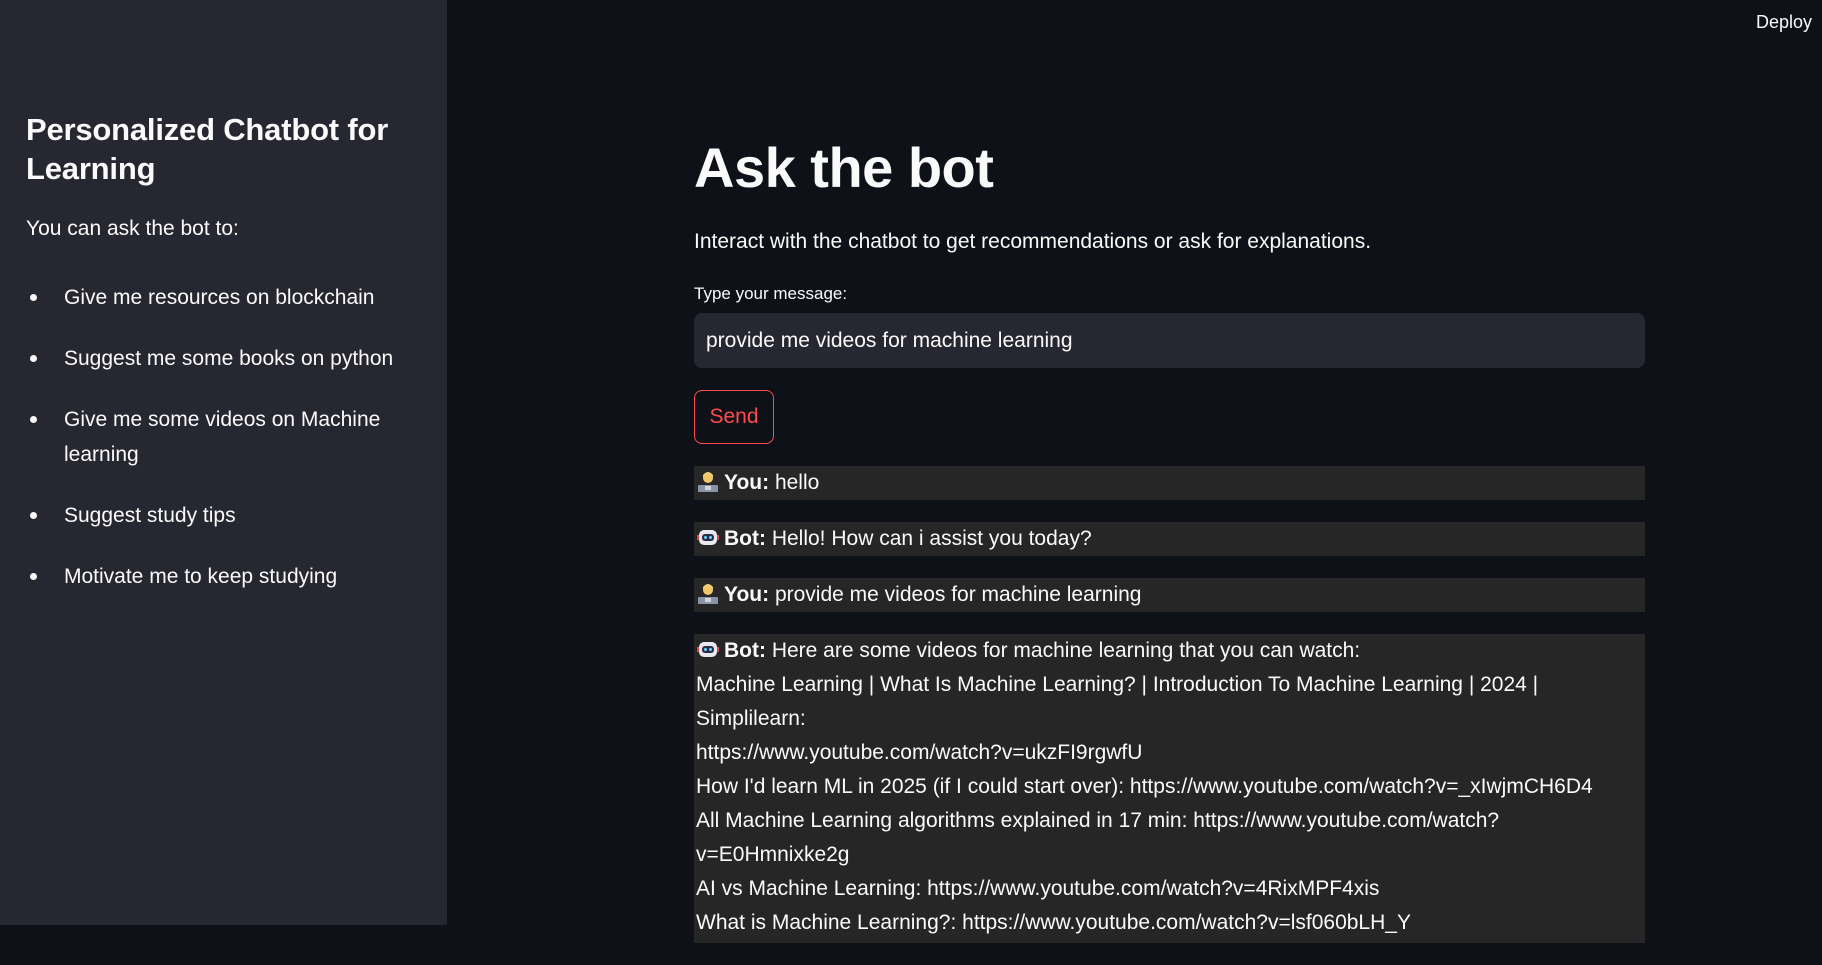 The width and height of the screenshot is (1822, 965). Describe the element at coordinates (1169, 539) in the screenshot. I see `chat-message-bot: Bot: Hello! How can i assist you today?` at that location.